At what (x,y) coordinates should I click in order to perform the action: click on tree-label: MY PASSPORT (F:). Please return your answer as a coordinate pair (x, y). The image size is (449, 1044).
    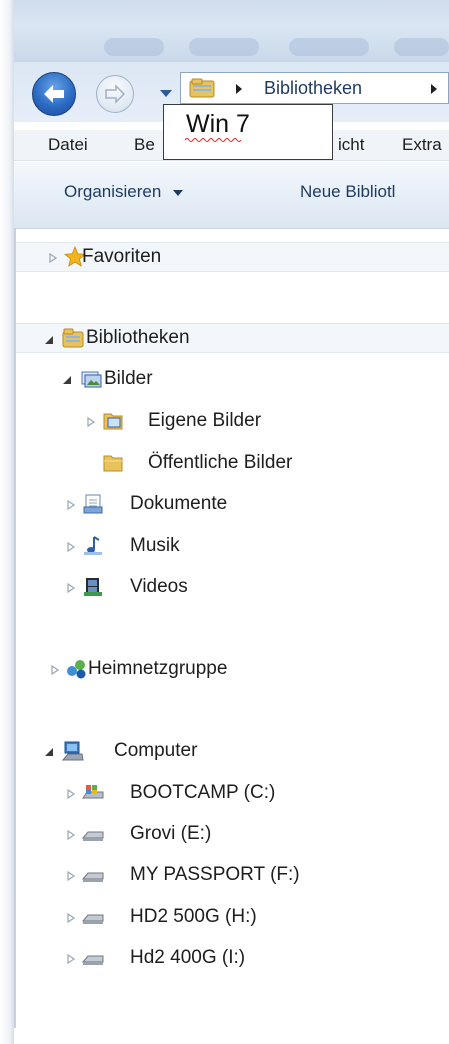
    Looking at the image, I should click on (215, 874).